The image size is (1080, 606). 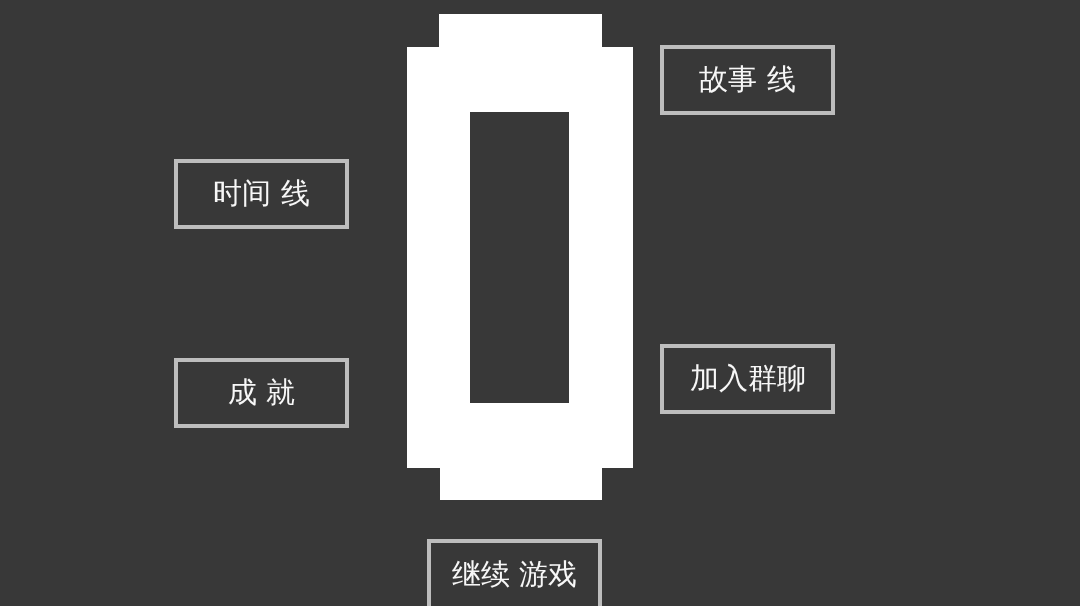 What do you see at coordinates (261, 393) in the screenshot?
I see `menu-button: 成 就` at bounding box center [261, 393].